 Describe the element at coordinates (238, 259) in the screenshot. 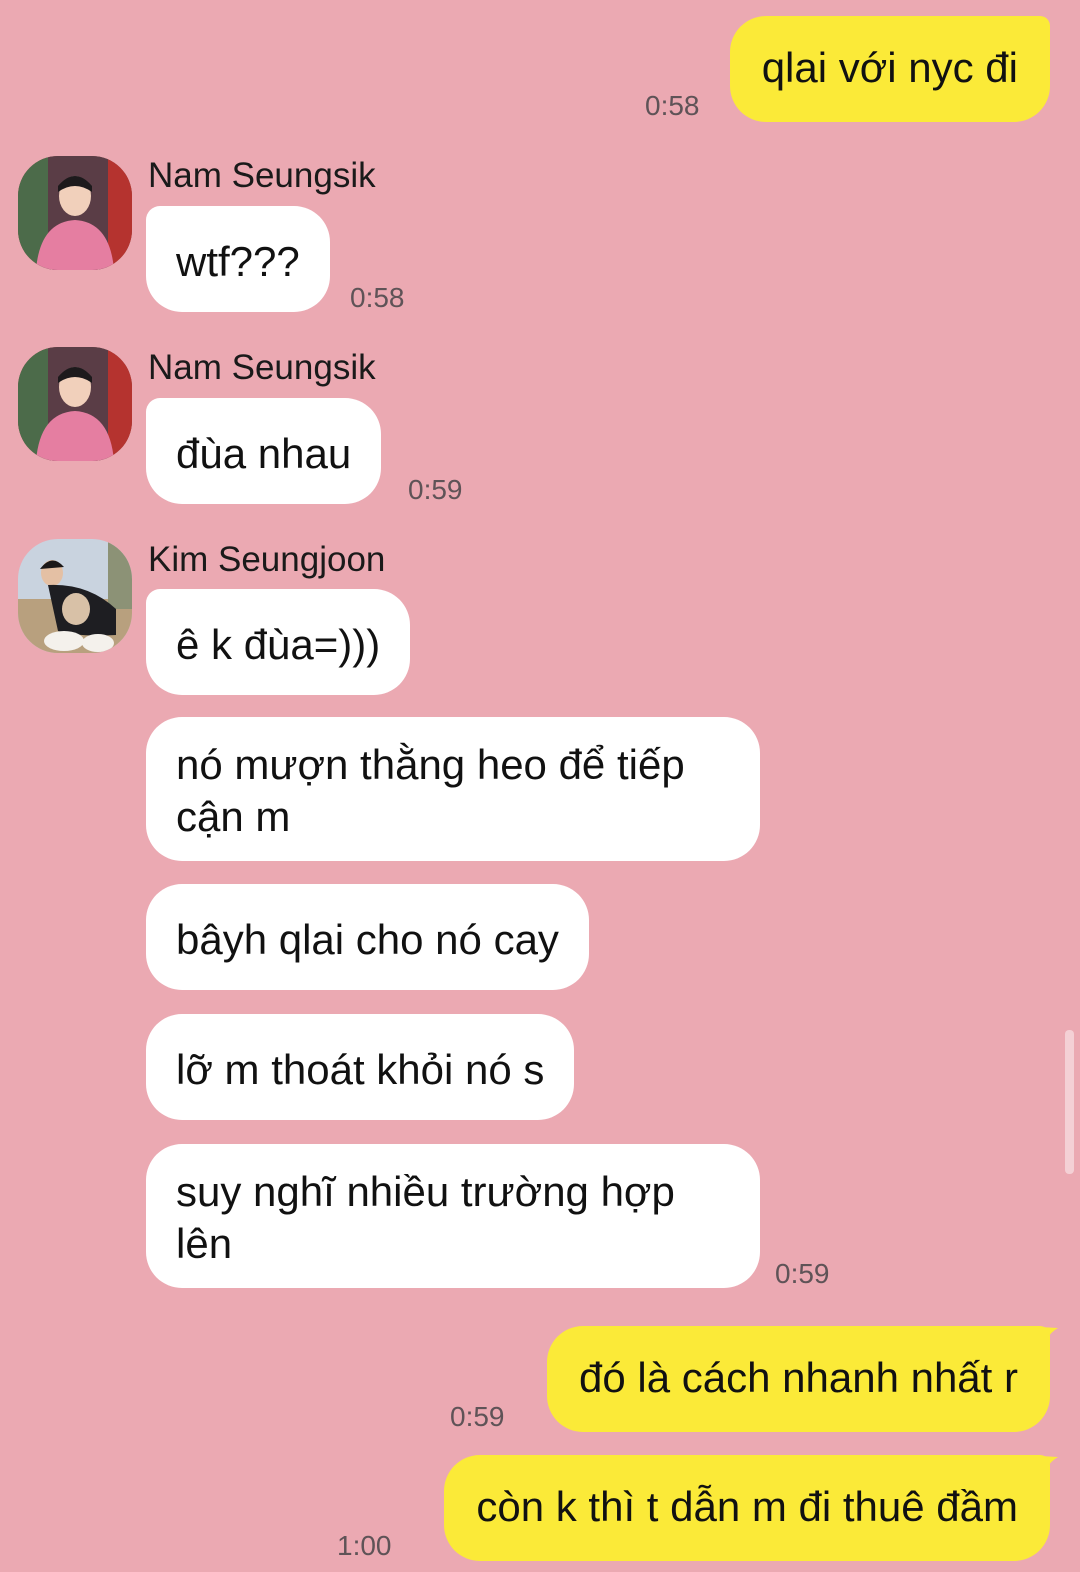

I see `message-bubble-incoming: wtf???` at that location.